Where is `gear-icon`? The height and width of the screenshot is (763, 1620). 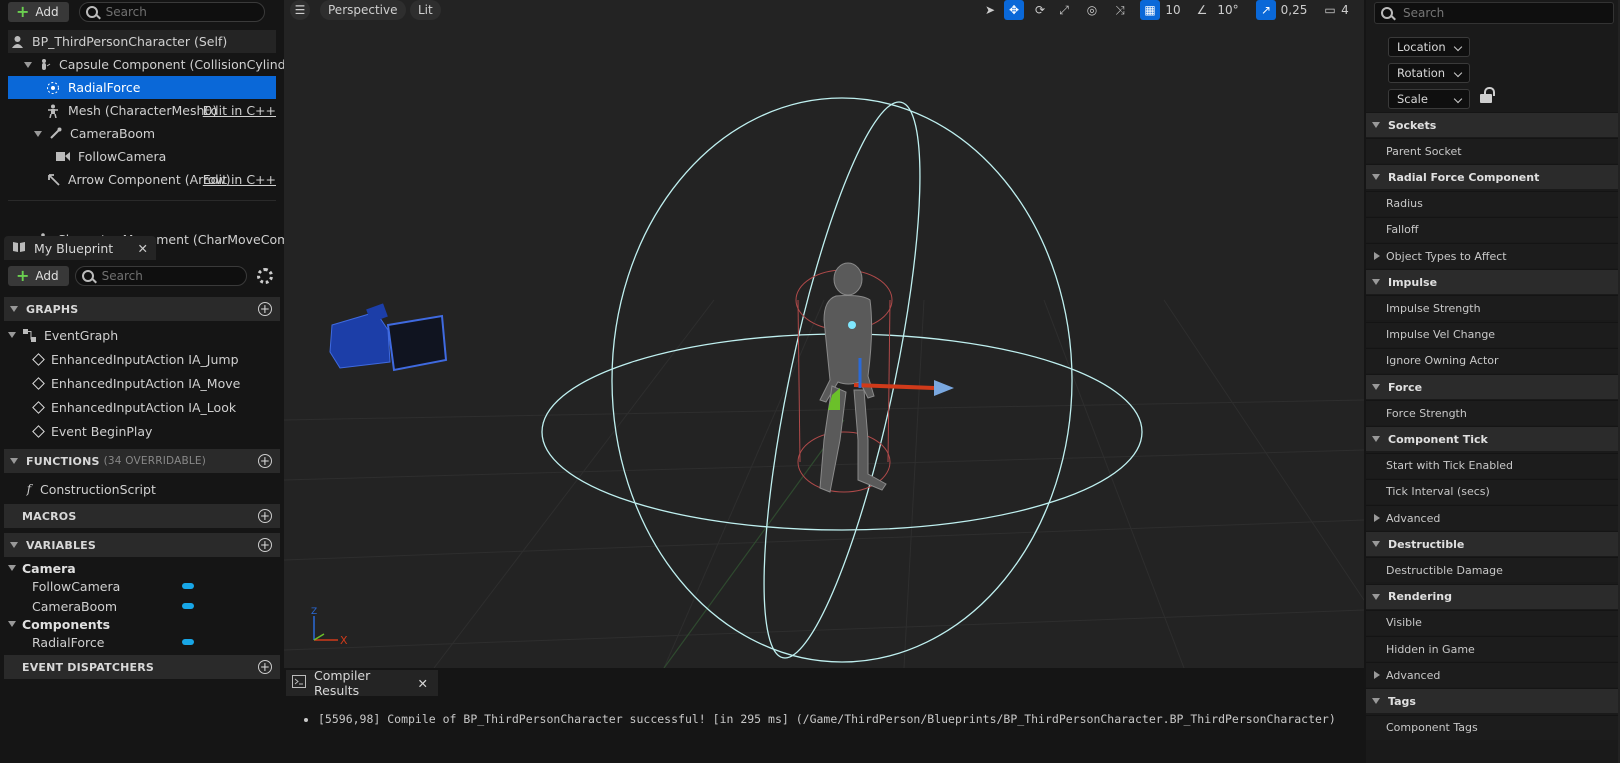 gear-icon is located at coordinates (264, 276).